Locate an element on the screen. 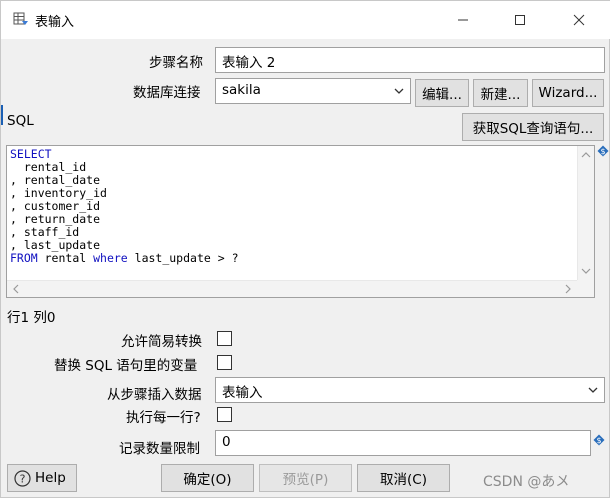  table-input-icon is located at coordinates (20, 18).